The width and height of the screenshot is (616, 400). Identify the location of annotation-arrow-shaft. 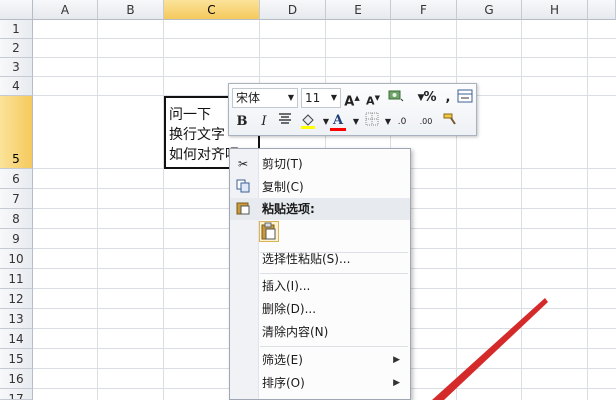
(490, 349).